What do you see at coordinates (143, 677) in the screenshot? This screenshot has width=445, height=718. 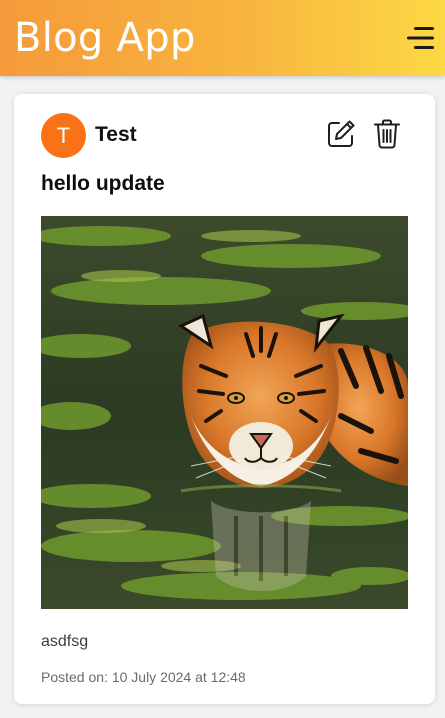 I see `posted-on-date: Posted on: 10 July 2024 at 12:48` at bounding box center [143, 677].